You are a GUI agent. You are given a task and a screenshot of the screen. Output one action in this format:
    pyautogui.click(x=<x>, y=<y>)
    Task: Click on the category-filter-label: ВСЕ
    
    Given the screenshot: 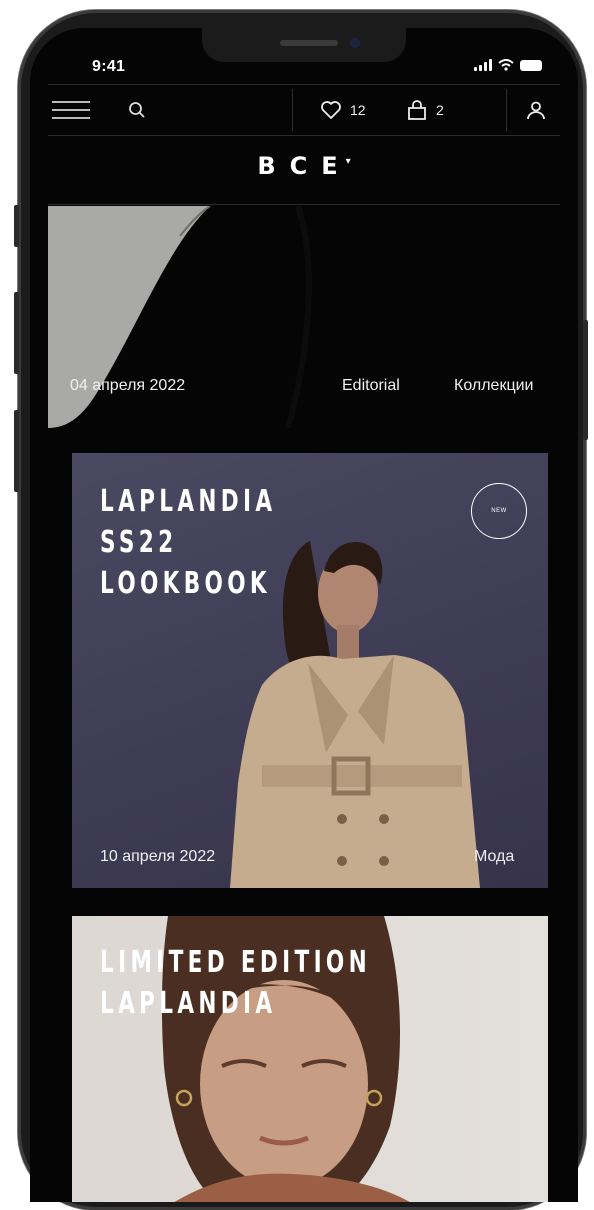 What is the action you would take?
    pyautogui.click(x=304, y=166)
    